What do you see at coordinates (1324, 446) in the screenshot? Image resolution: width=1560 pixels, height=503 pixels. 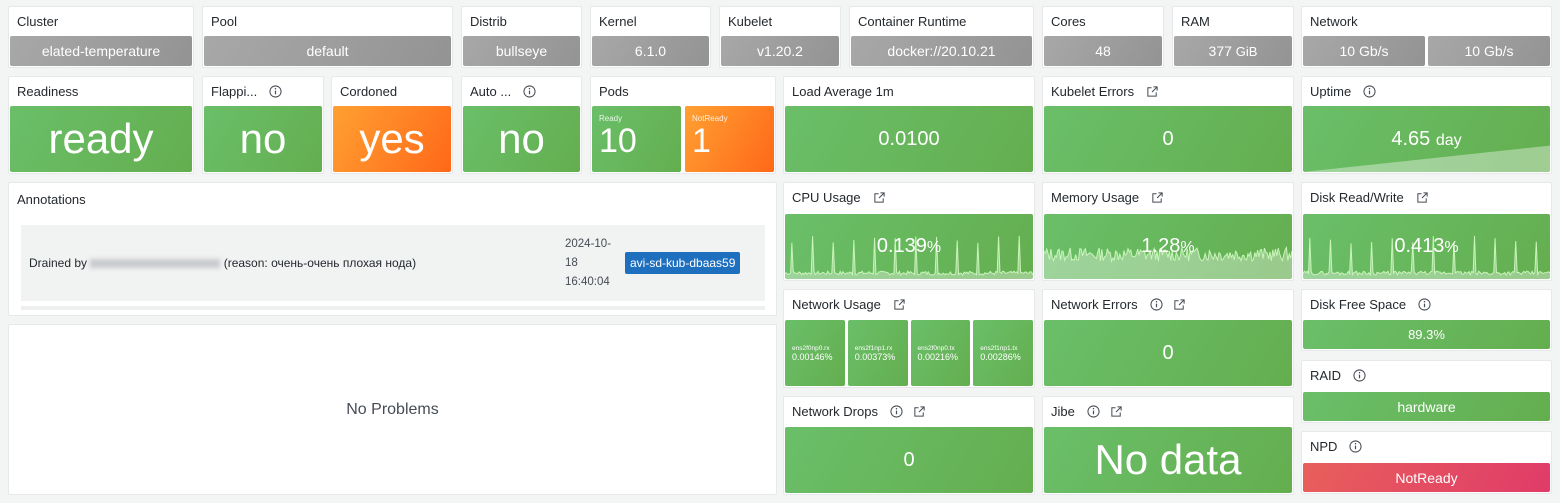 I see `panel-title-text: NPD` at bounding box center [1324, 446].